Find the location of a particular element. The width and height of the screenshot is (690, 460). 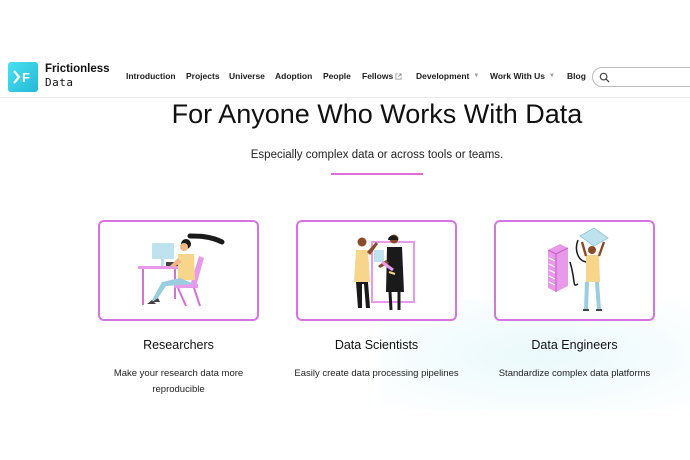

nav-fellows: Fellows is located at coordinates (389, 76).